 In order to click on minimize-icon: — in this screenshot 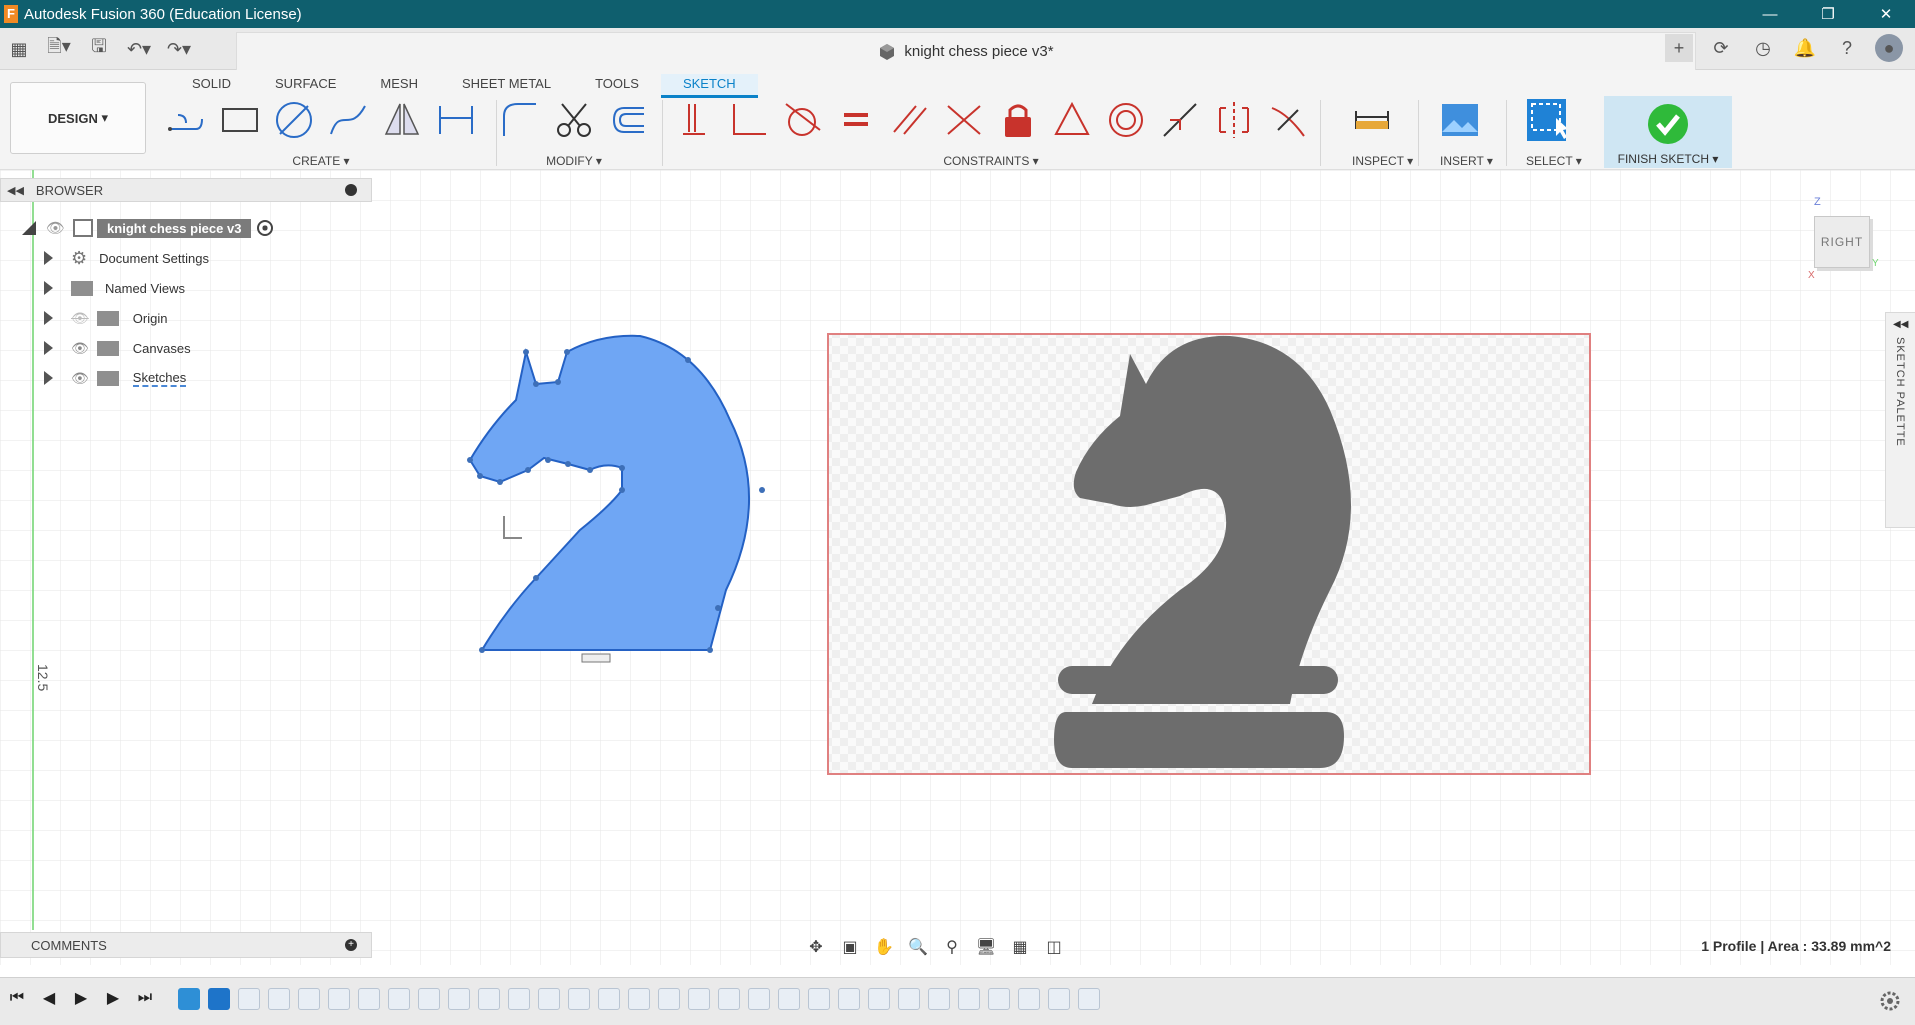, I will do `click(1770, 14)`.